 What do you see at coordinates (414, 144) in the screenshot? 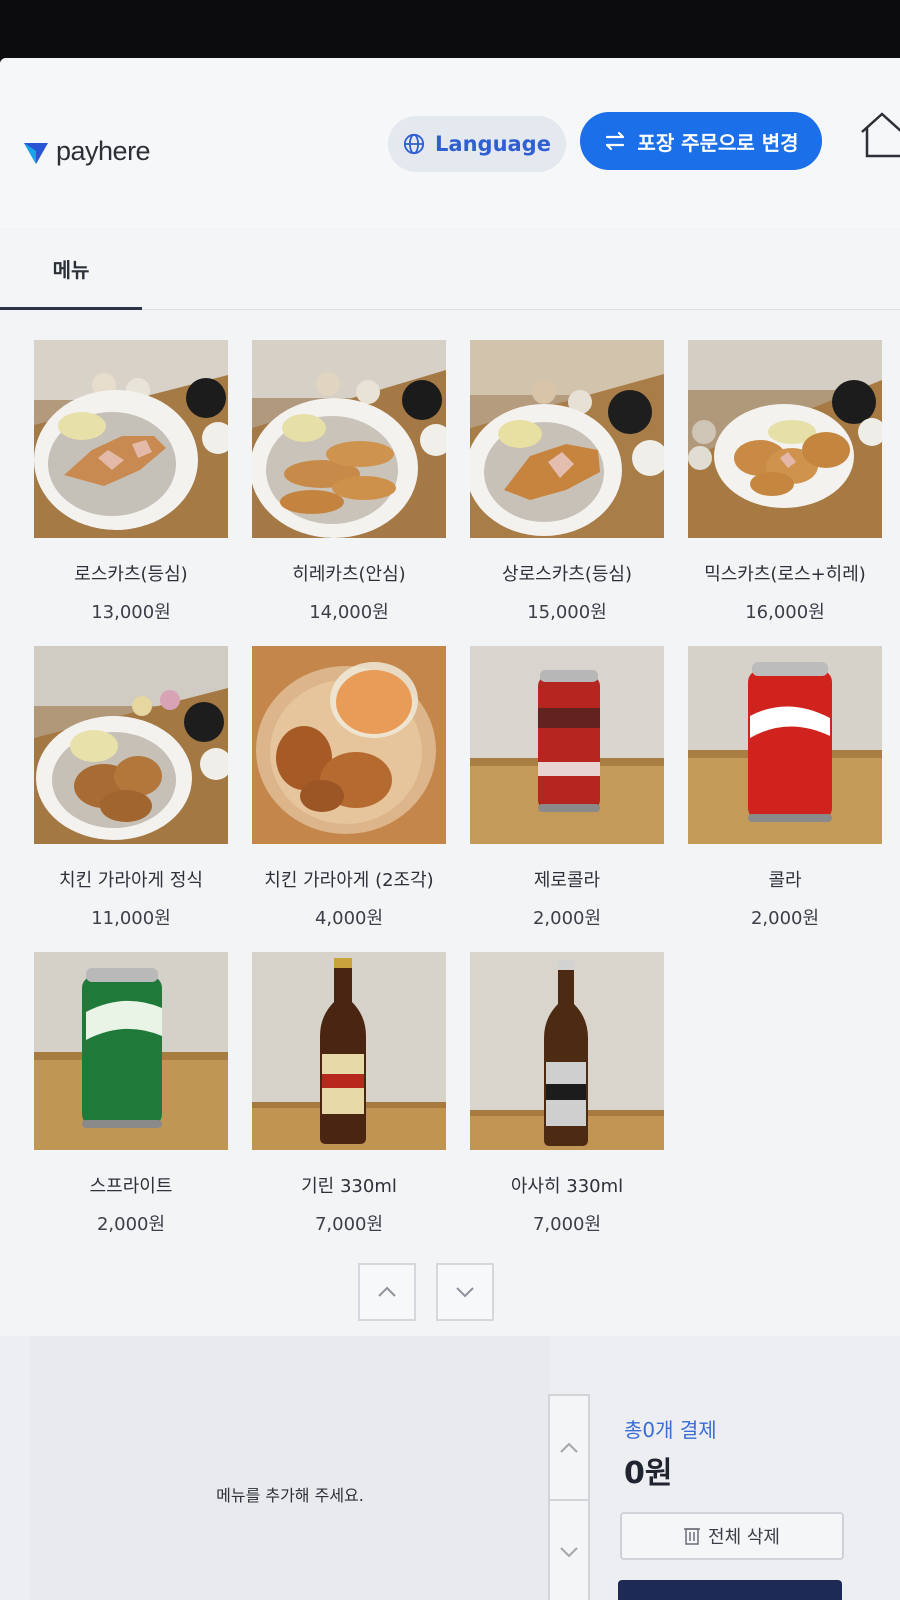
I see `globe-icon` at bounding box center [414, 144].